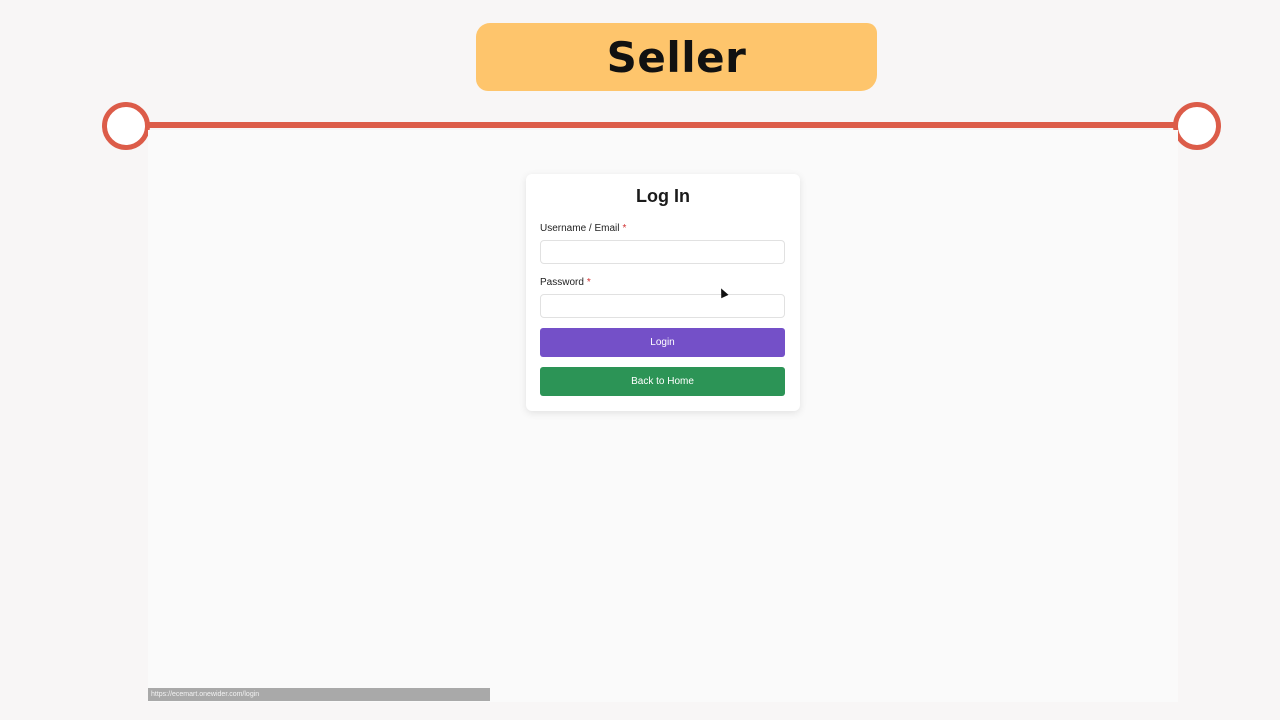 Image resolution: width=1280 pixels, height=720 pixels. What do you see at coordinates (662, 342) in the screenshot?
I see `login-button: Login` at bounding box center [662, 342].